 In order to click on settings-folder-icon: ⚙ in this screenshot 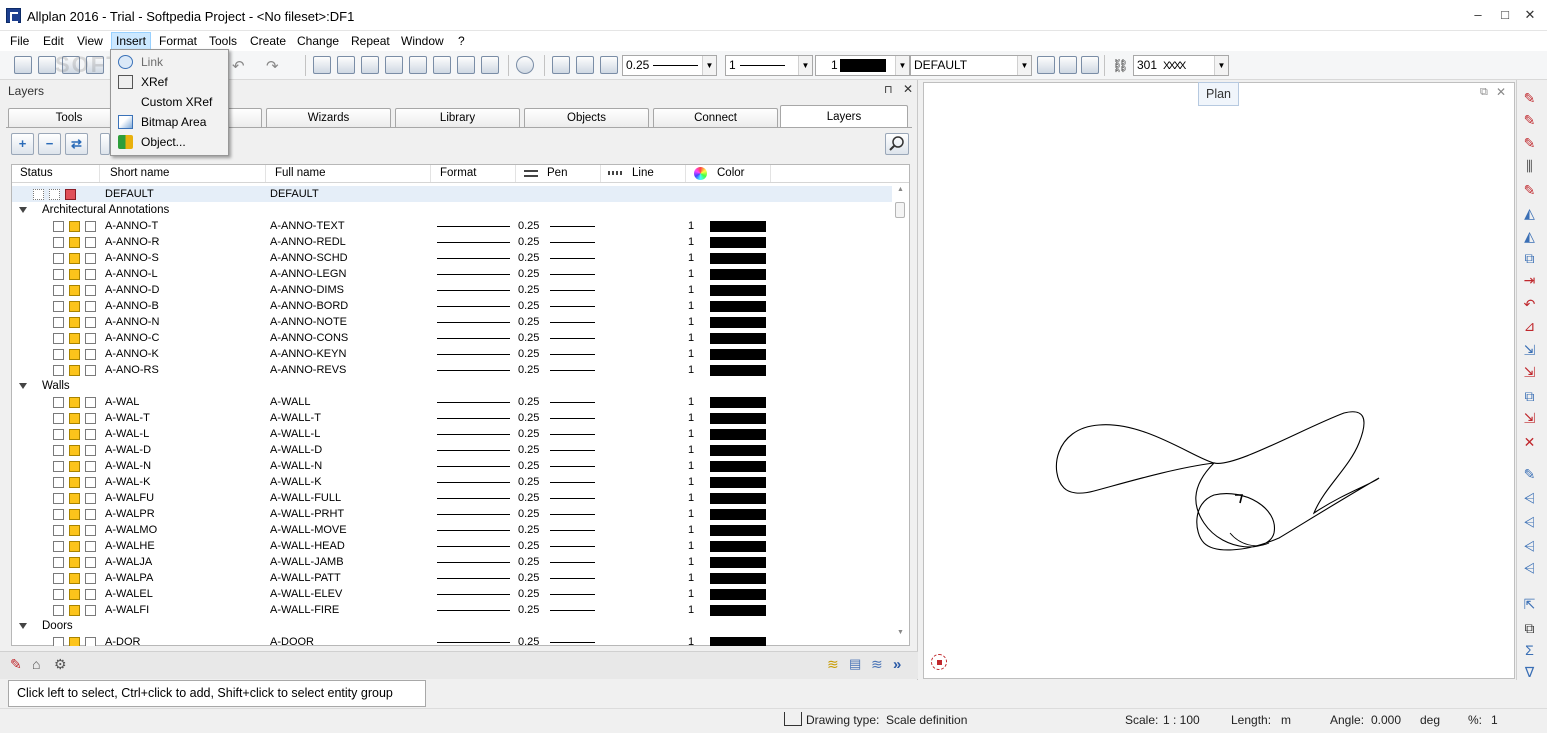, I will do `click(63, 664)`.